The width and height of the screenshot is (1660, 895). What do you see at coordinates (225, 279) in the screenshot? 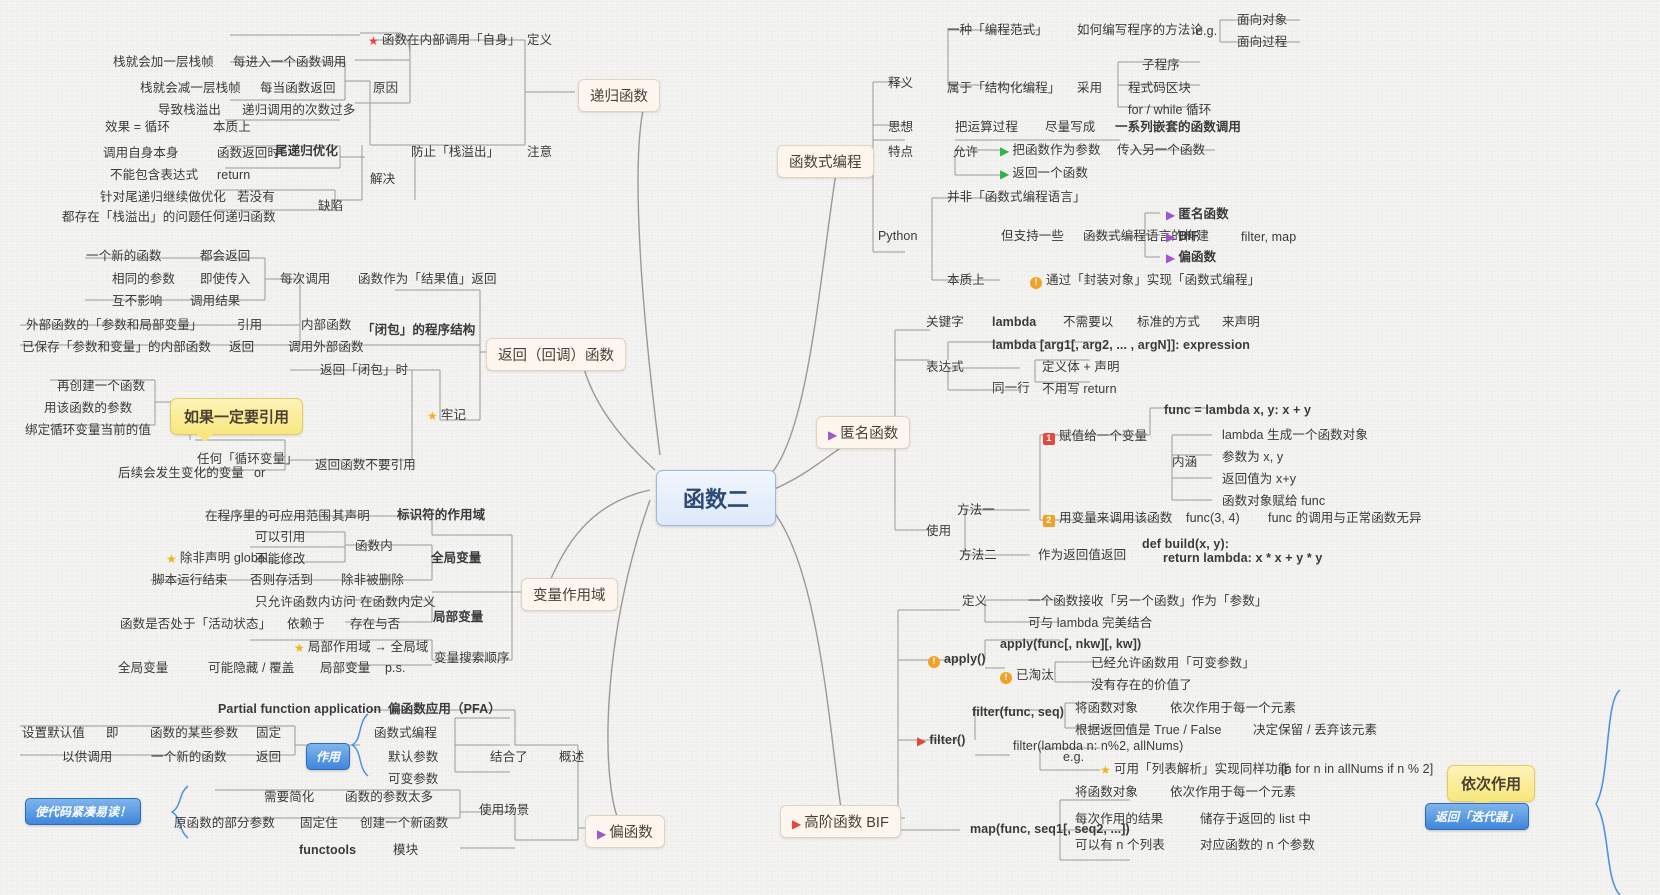
I see `callback-item-1-right: 即使传入` at bounding box center [225, 279].